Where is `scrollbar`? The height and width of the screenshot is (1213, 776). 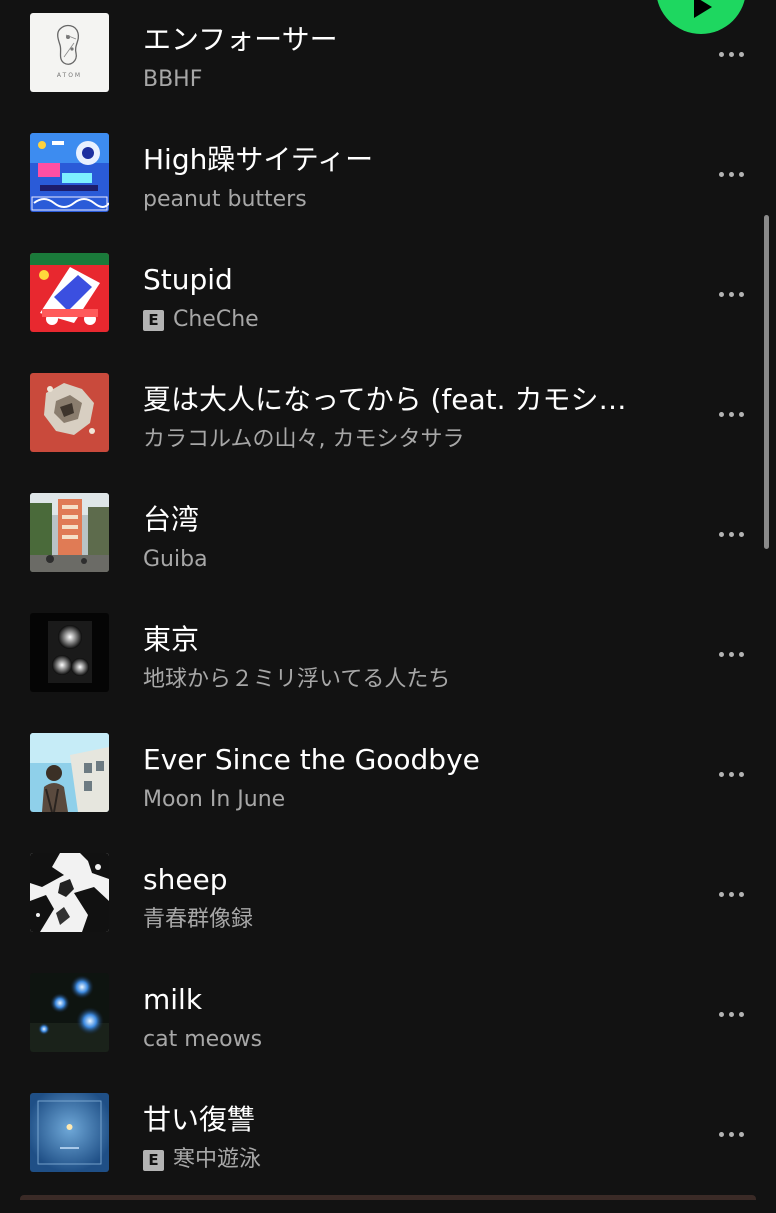
scrollbar is located at coordinates (766, 382).